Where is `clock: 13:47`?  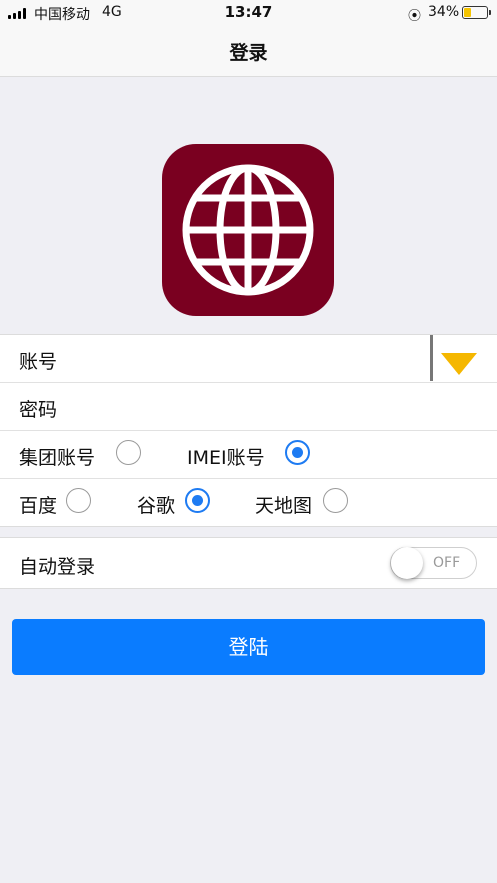 clock: 13:47 is located at coordinates (248, 12).